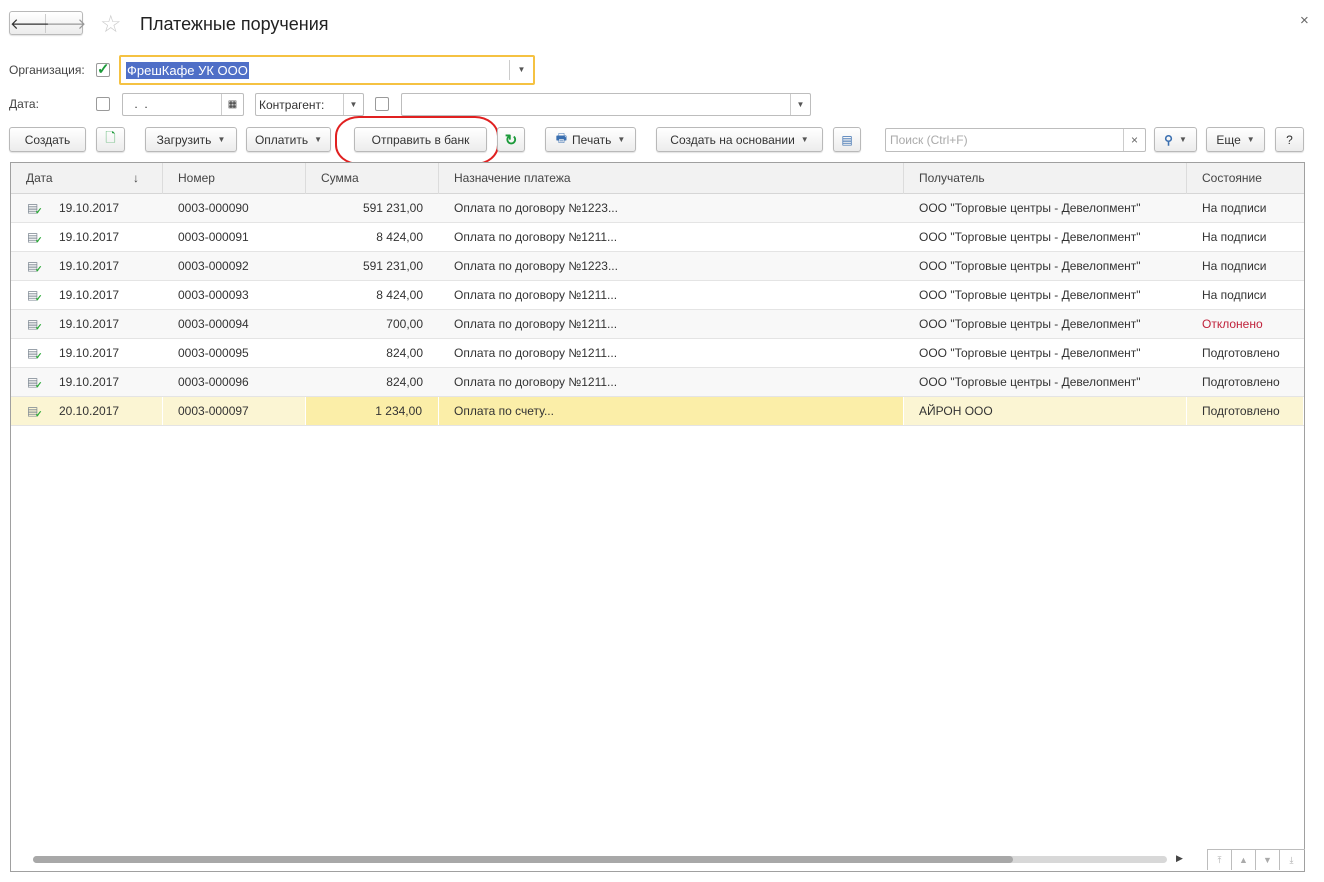 This screenshot has width=1324, height=882. What do you see at coordinates (39, 178) in the screenshot?
I see `column-label: Дата` at bounding box center [39, 178].